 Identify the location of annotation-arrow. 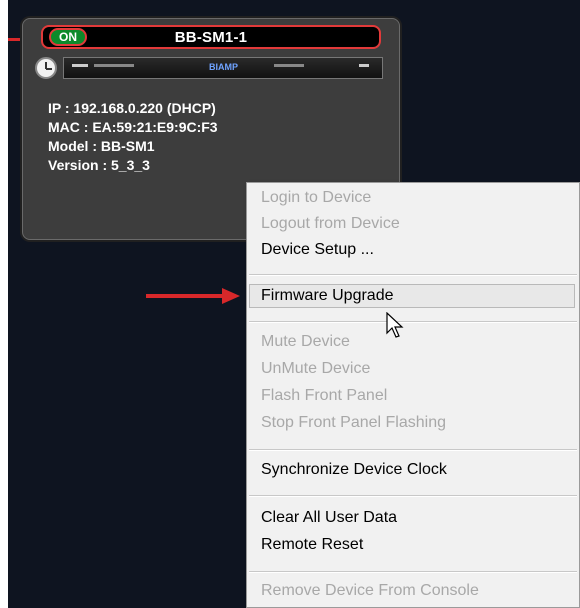
(186, 296).